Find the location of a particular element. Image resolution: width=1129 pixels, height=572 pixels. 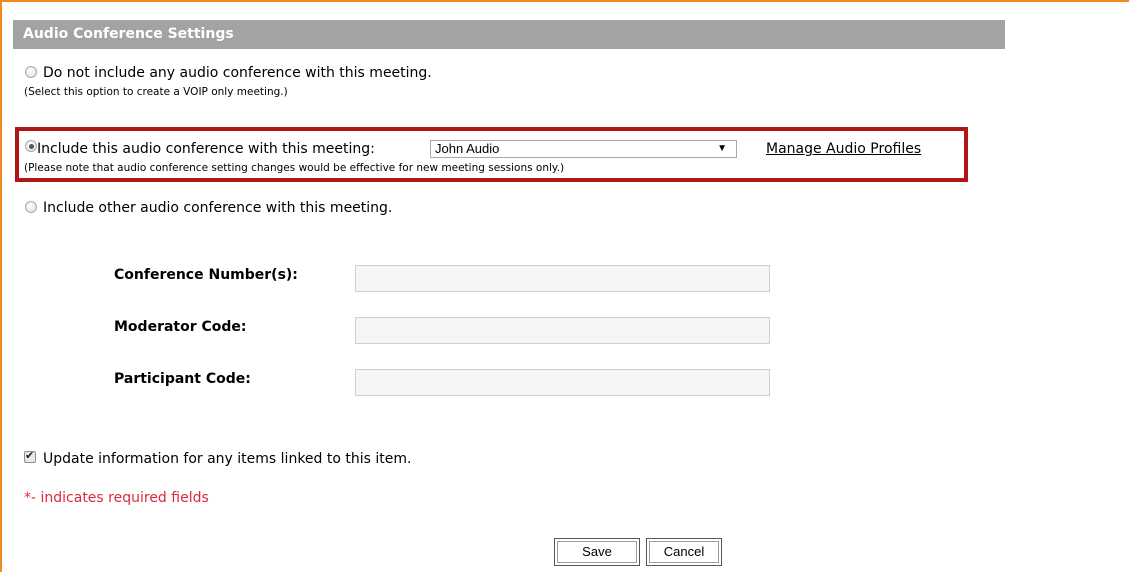

chevron-down-icon: ▼ is located at coordinates (722, 148).